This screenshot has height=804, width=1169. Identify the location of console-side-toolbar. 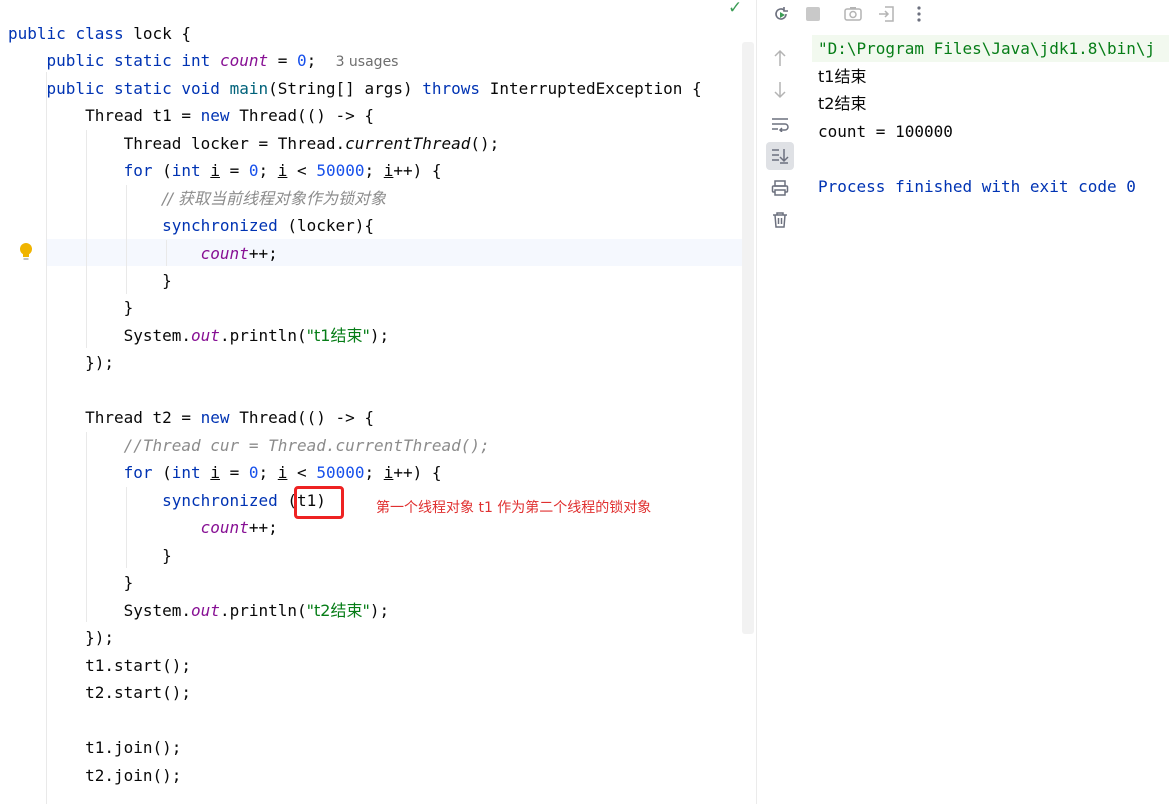
(780, 417).